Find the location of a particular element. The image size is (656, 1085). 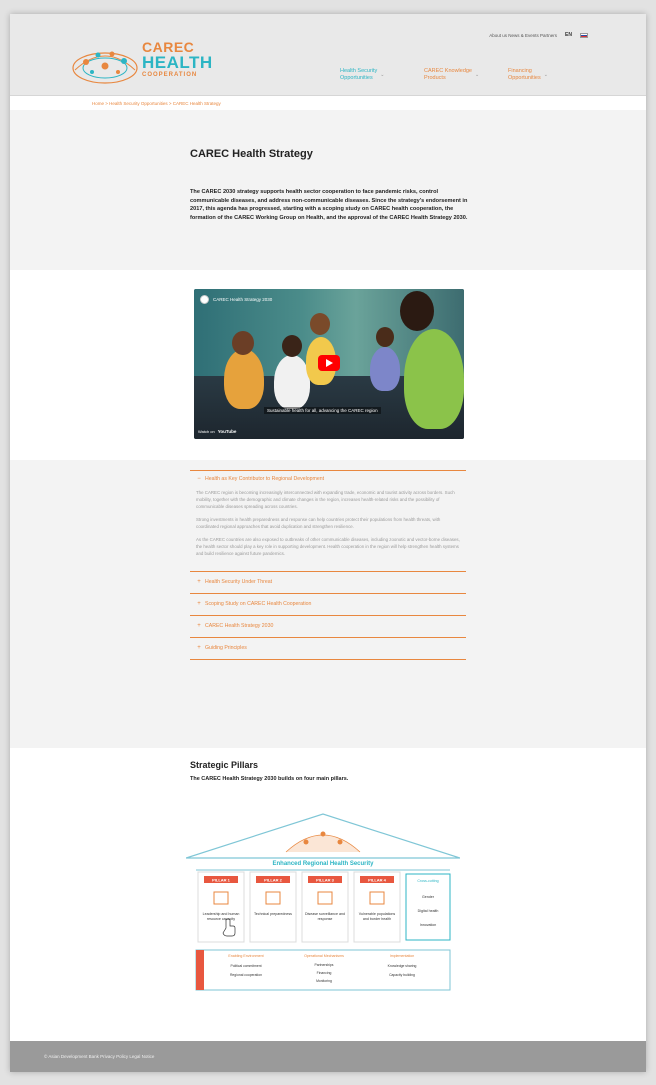

accordion-title: Health Security Under Threat is located at coordinates (239, 582).